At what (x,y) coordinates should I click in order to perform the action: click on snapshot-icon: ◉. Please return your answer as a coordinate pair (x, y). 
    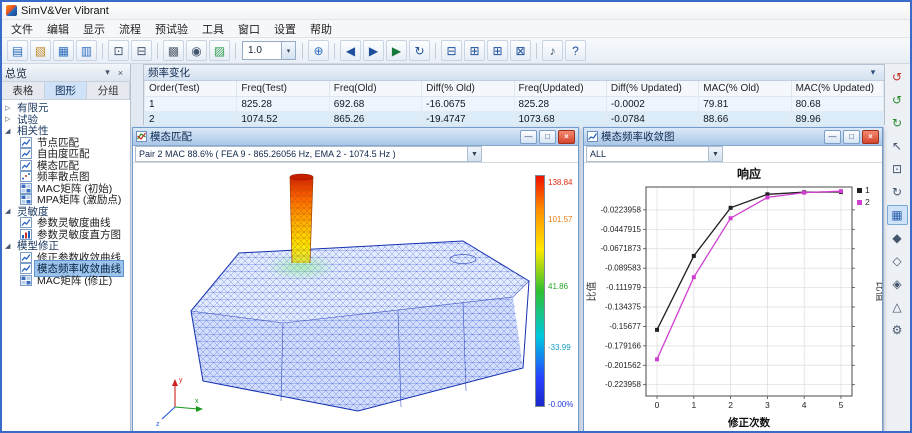
    Looking at the image, I should click on (196, 50).